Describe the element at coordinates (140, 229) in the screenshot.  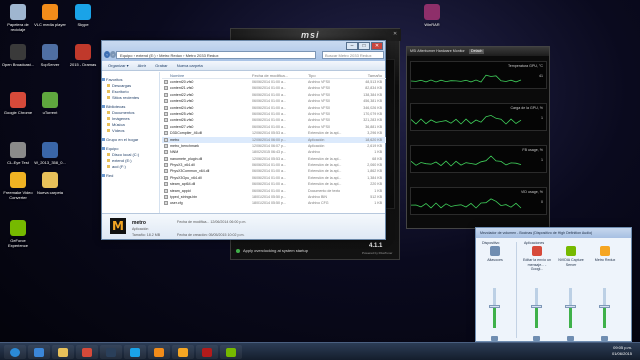
I see `details-type: Aplicación` at that location.